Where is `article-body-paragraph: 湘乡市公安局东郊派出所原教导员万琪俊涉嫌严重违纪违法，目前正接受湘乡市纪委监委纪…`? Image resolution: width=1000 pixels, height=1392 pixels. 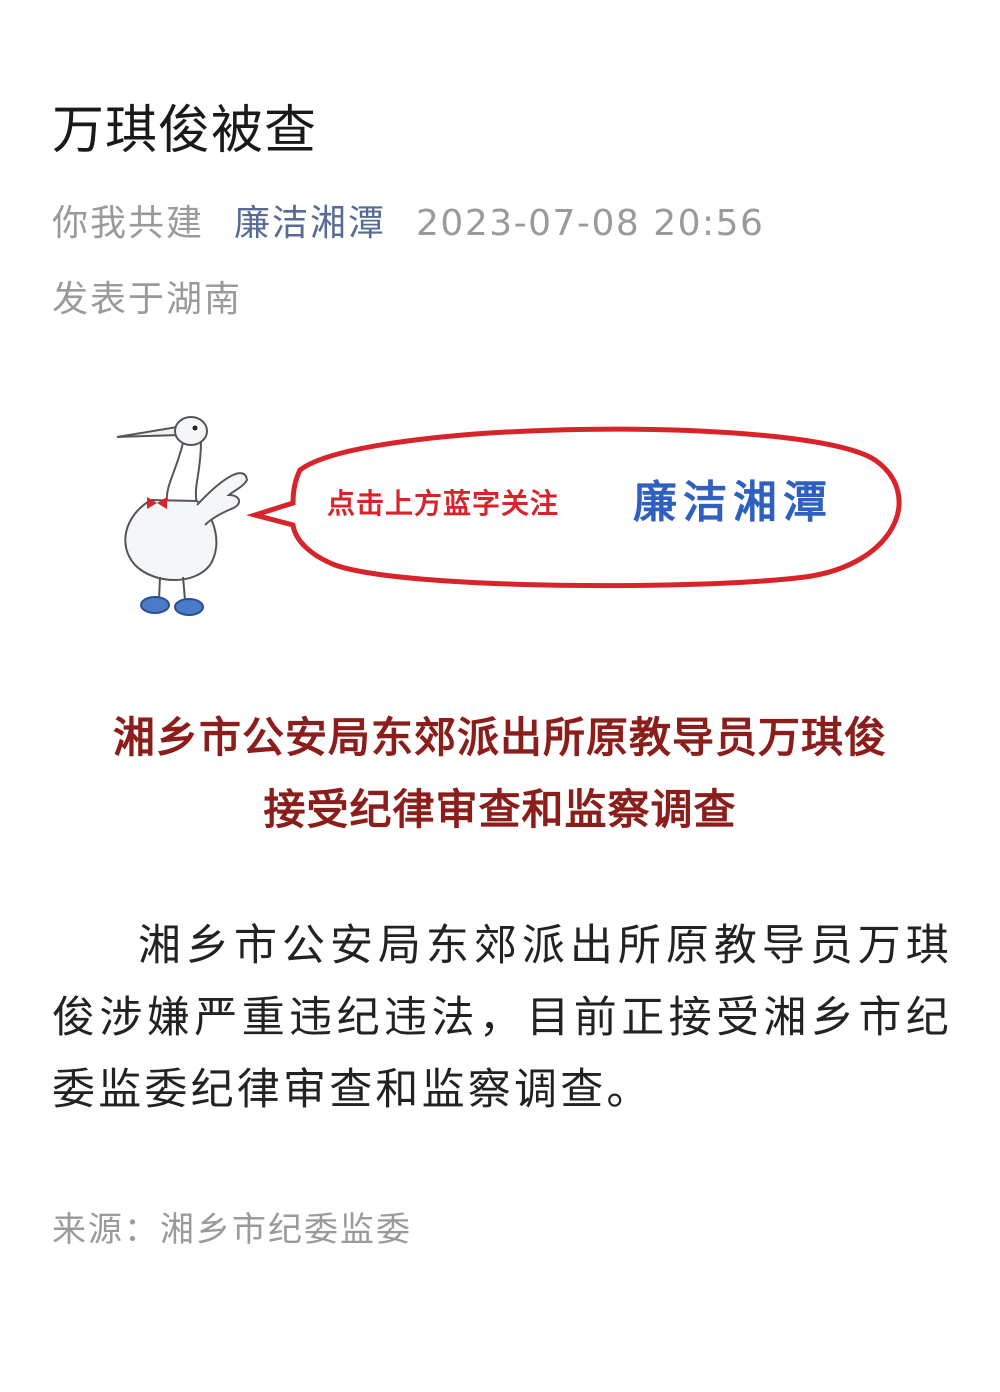 article-body-paragraph: 湘乡市公安局东郊派出所原教导员万琪俊涉嫌严重违纪违法，目前正接受湘乡市纪委监委纪… is located at coordinates (502, 1018).